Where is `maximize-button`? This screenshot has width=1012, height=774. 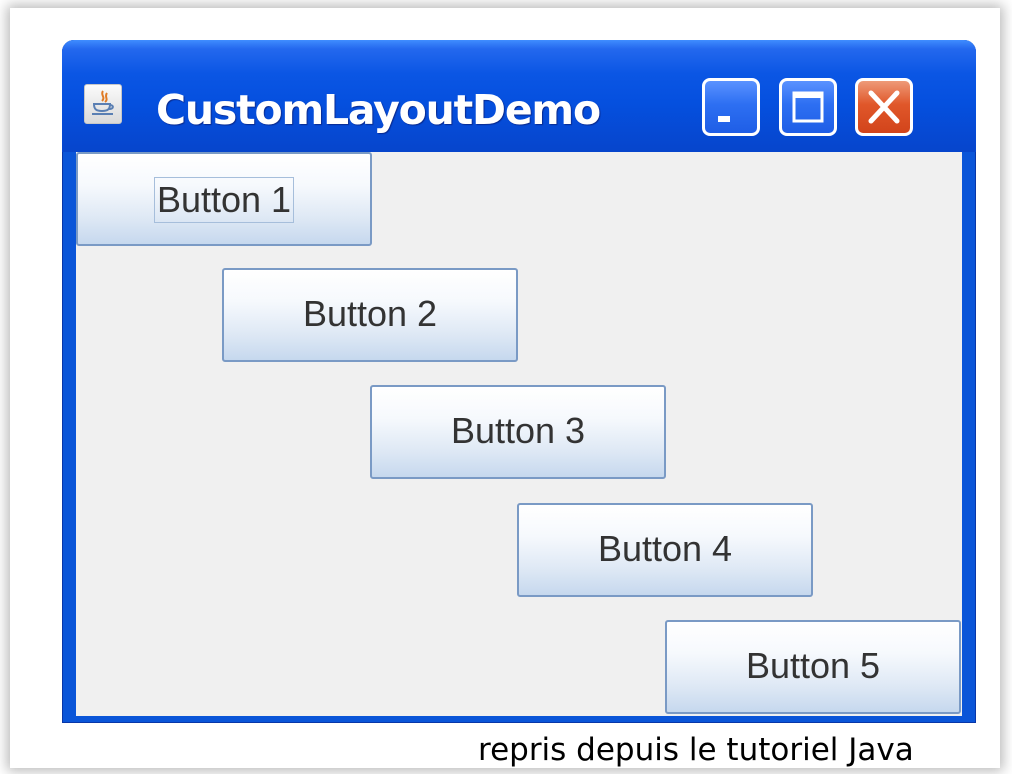 maximize-button is located at coordinates (808, 107).